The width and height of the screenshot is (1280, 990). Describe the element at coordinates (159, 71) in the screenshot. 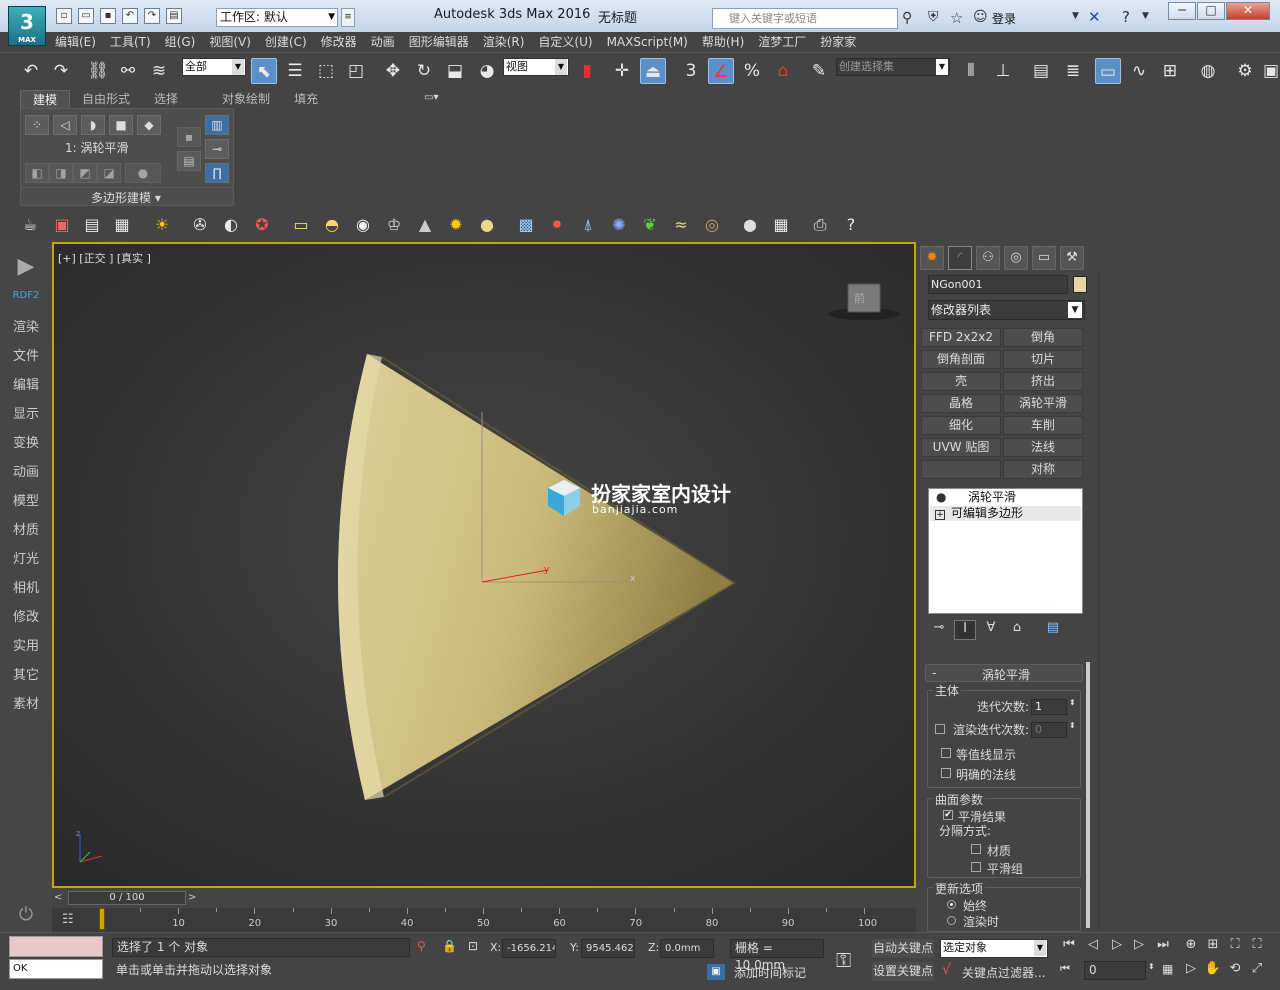

I see `bind-spacewarp-icon: ≋` at that location.